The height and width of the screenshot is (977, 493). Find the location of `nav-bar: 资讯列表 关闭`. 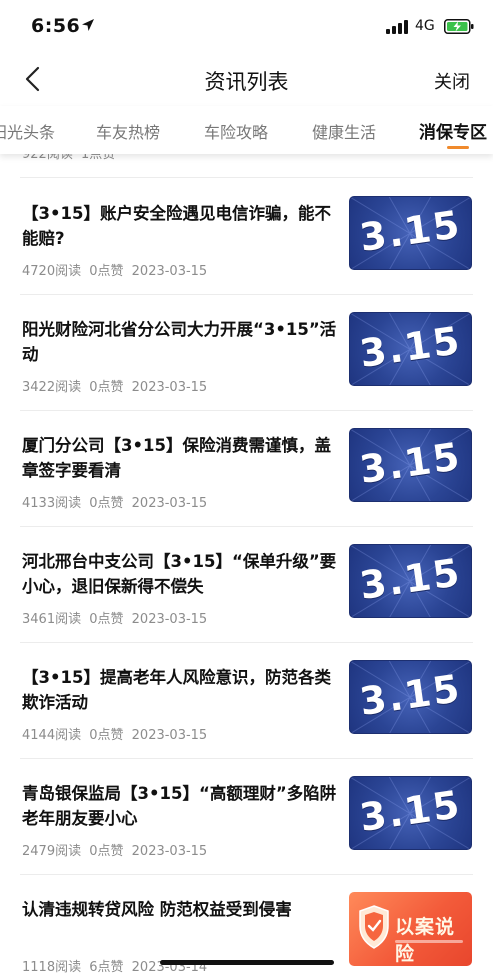

nav-bar: 资讯列表 关闭 is located at coordinates (246, 79).